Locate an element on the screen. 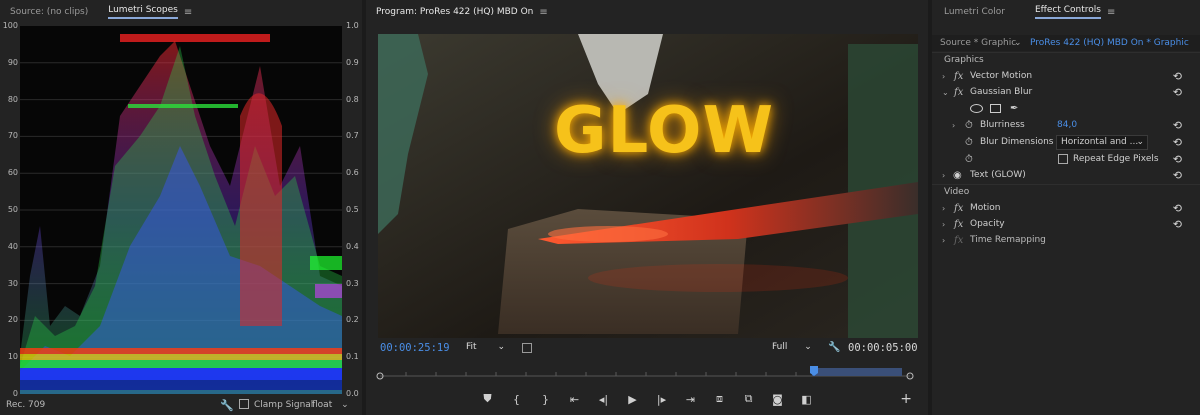 The width and height of the screenshot is (1200, 415). axis-tick-label: 0.8 is located at coordinates (352, 99).